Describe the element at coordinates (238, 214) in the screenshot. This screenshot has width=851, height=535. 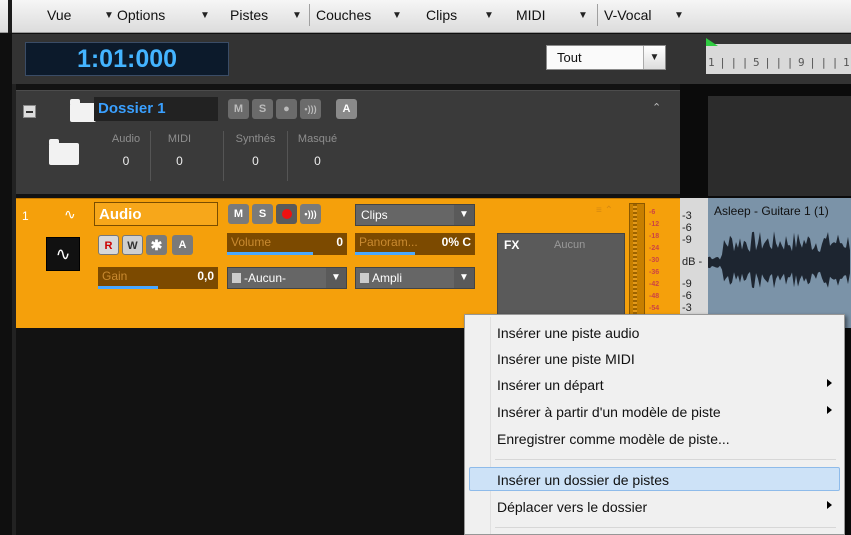
I see `track-mute-button: M` at that location.